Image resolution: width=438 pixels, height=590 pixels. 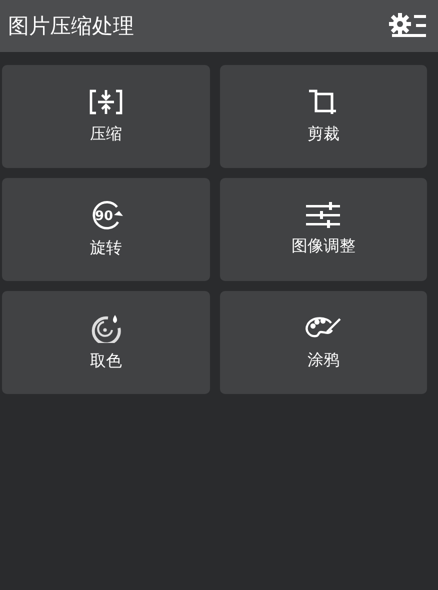 What do you see at coordinates (323, 215) in the screenshot?
I see `sliders-icon` at bounding box center [323, 215].